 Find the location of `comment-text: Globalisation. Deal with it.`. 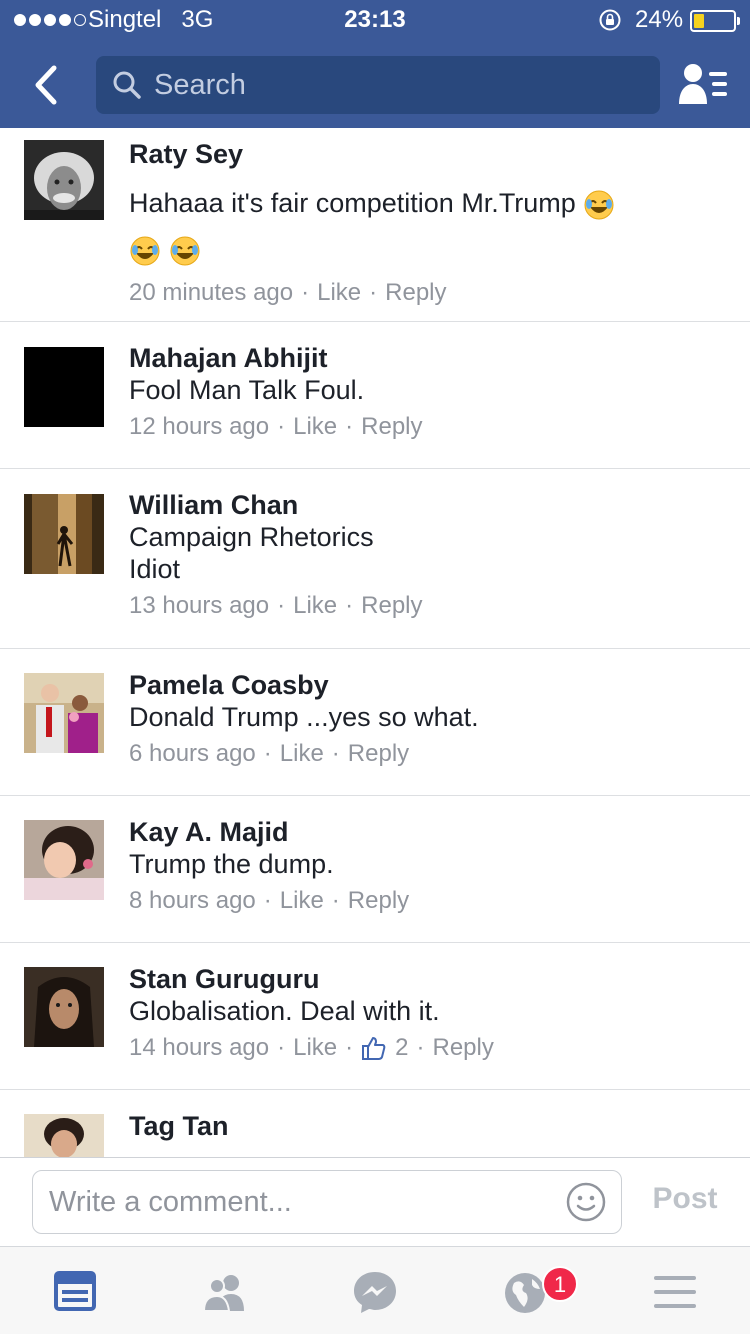

comment-text: Globalisation. Deal with it. is located at coordinates (284, 1011).